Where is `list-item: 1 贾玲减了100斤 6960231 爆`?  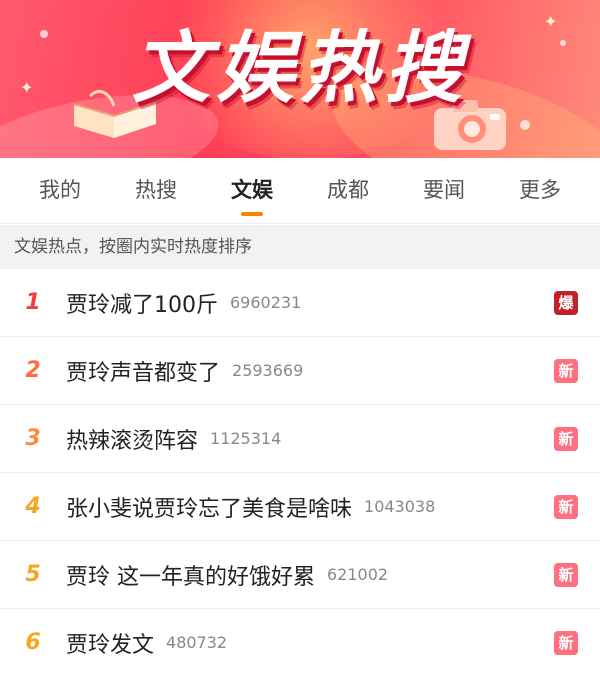 list-item: 1 贾玲减了100斤 6960231 爆 is located at coordinates (300, 303).